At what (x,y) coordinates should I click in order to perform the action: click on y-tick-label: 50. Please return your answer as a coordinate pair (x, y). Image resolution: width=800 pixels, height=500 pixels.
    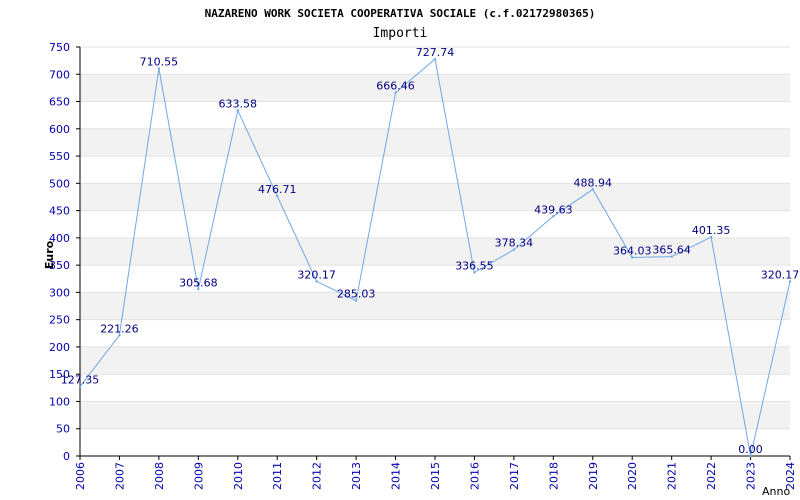
    Looking at the image, I should click on (63, 429).